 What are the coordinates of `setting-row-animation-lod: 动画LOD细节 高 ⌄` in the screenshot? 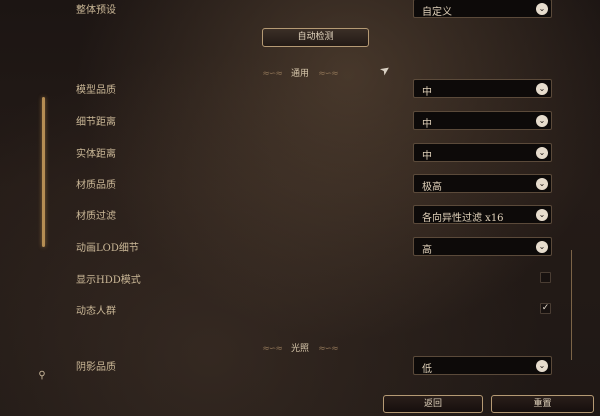 It's located at (300, 247).